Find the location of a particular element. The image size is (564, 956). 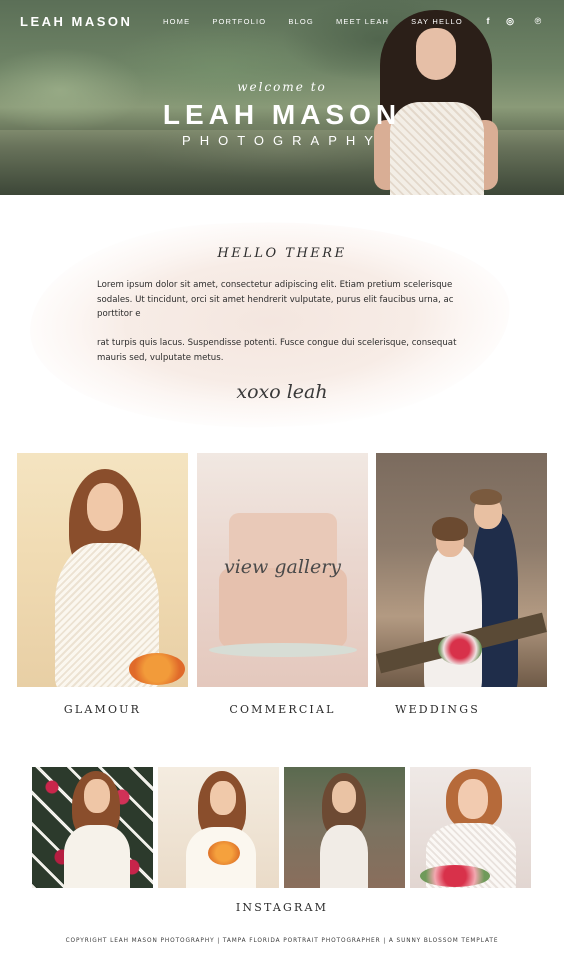

gallery-label-commercial: COMMERCIAL is located at coordinates (282, 709).